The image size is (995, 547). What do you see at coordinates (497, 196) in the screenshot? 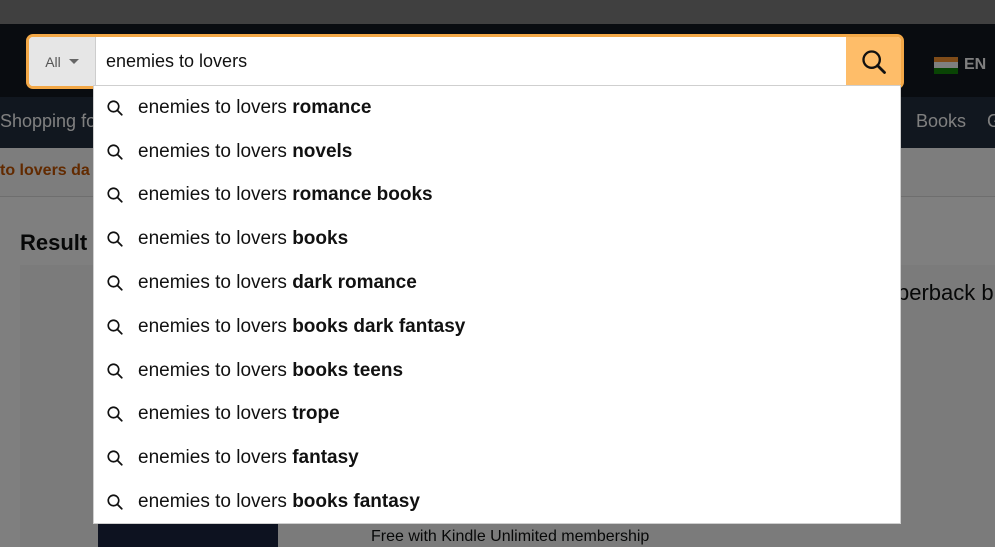
I see `suggestion-item: enemies to lovers romance books` at bounding box center [497, 196].